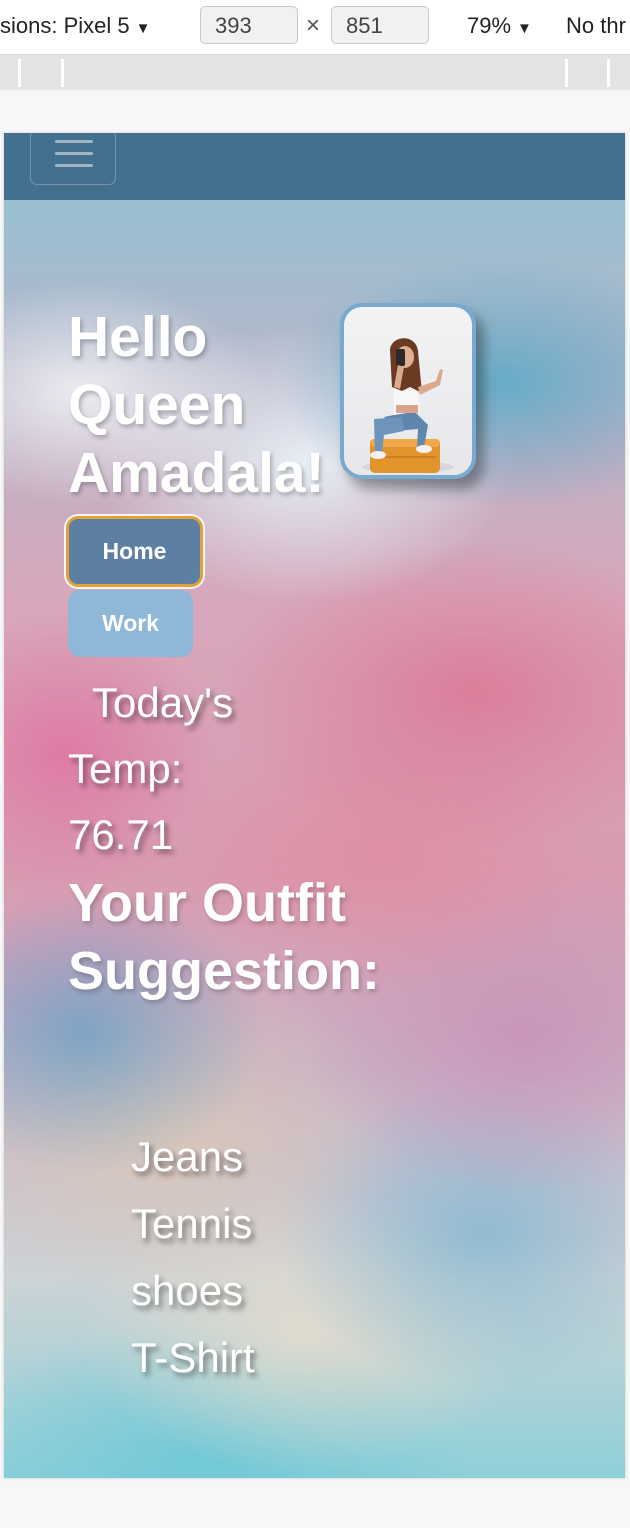  What do you see at coordinates (196, 405) in the screenshot?
I see `page-title: Hello Queen Amadala!` at bounding box center [196, 405].